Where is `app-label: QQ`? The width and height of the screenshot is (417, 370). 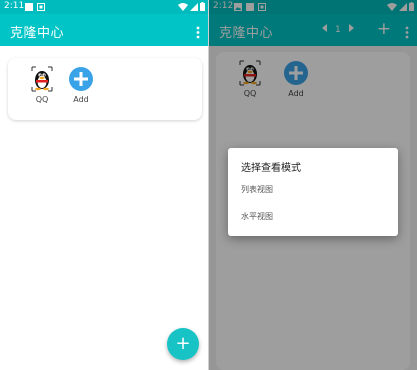 app-label: QQ is located at coordinates (42, 99).